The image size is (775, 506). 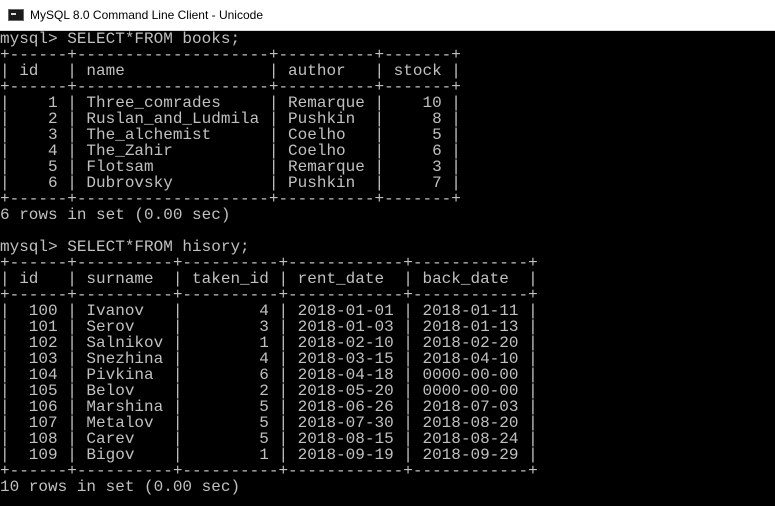 What do you see at coordinates (230, 119) in the screenshot?
I see `console-line: | 2 | Ruslan_and_Ludmila | Pushkin | 8 |` at bounding box center [230, 119].